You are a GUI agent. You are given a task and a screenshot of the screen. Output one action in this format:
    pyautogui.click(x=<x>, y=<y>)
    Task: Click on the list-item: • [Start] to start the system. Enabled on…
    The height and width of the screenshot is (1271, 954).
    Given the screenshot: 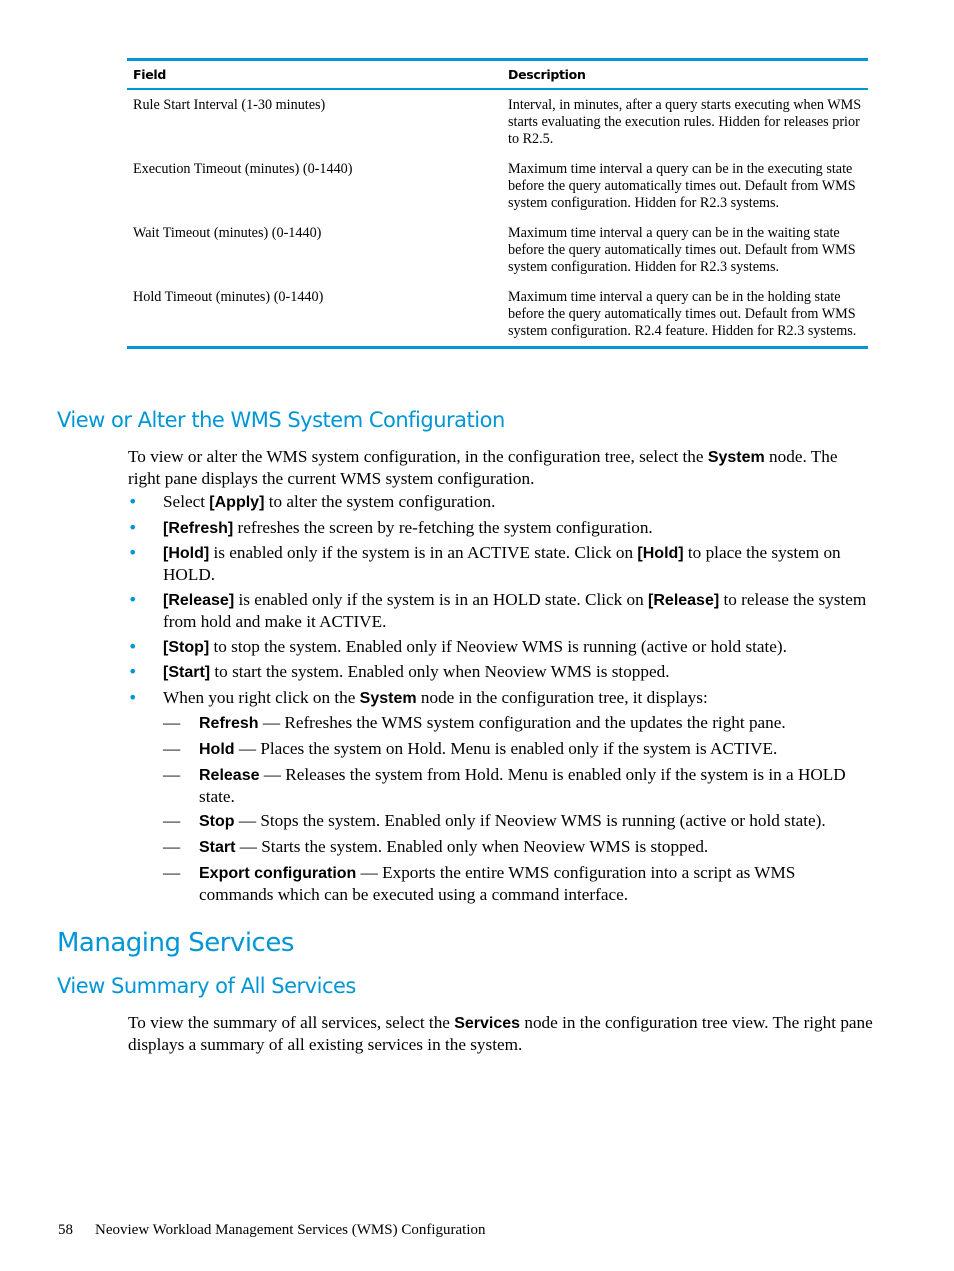 What is the action you would take?
    pyautogui.click(x=500, y=672)
    